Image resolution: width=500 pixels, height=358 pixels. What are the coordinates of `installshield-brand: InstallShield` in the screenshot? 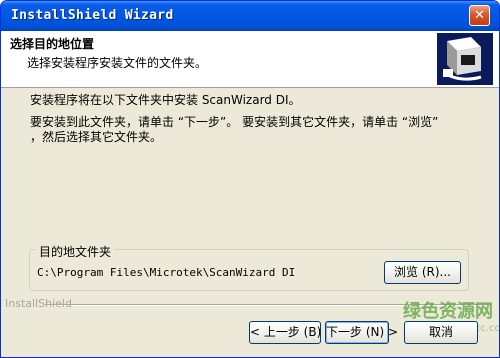 It's located at (38, 303).